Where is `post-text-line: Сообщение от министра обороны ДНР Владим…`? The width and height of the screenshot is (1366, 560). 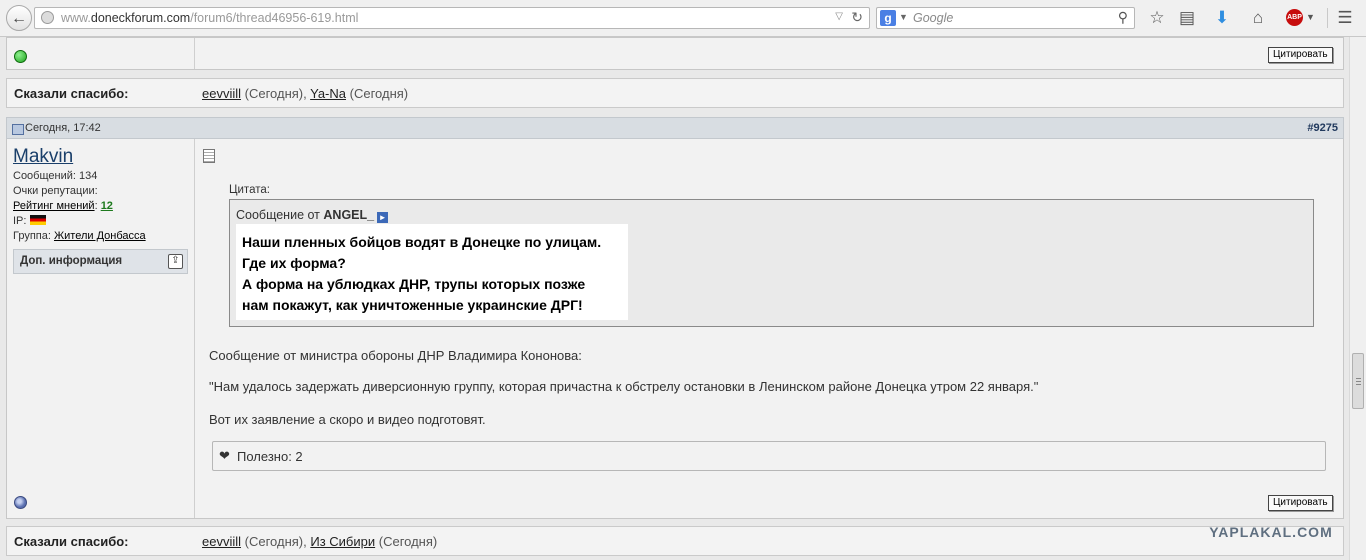 post-text-line: Сообщение от министра обороны ДНР Владим… is located at coordinates (395, 355).